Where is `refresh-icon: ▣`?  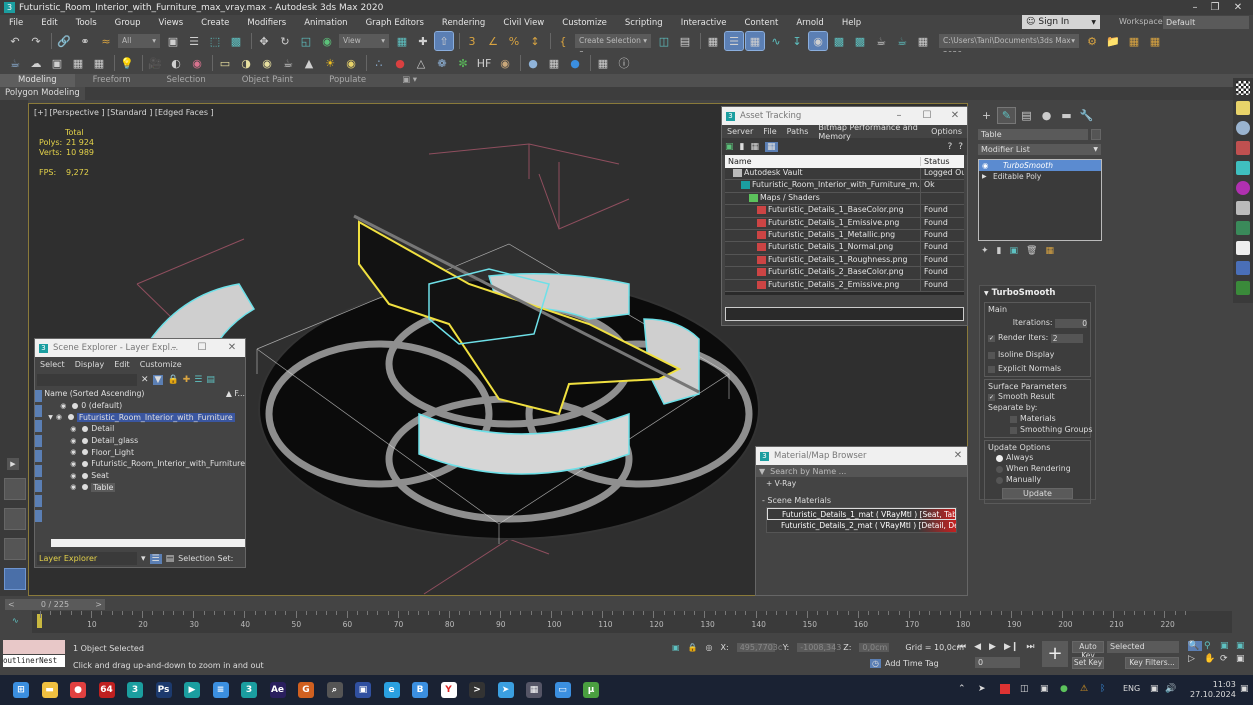 refresh-icon: ▣ is located at coordinates (729, 147).